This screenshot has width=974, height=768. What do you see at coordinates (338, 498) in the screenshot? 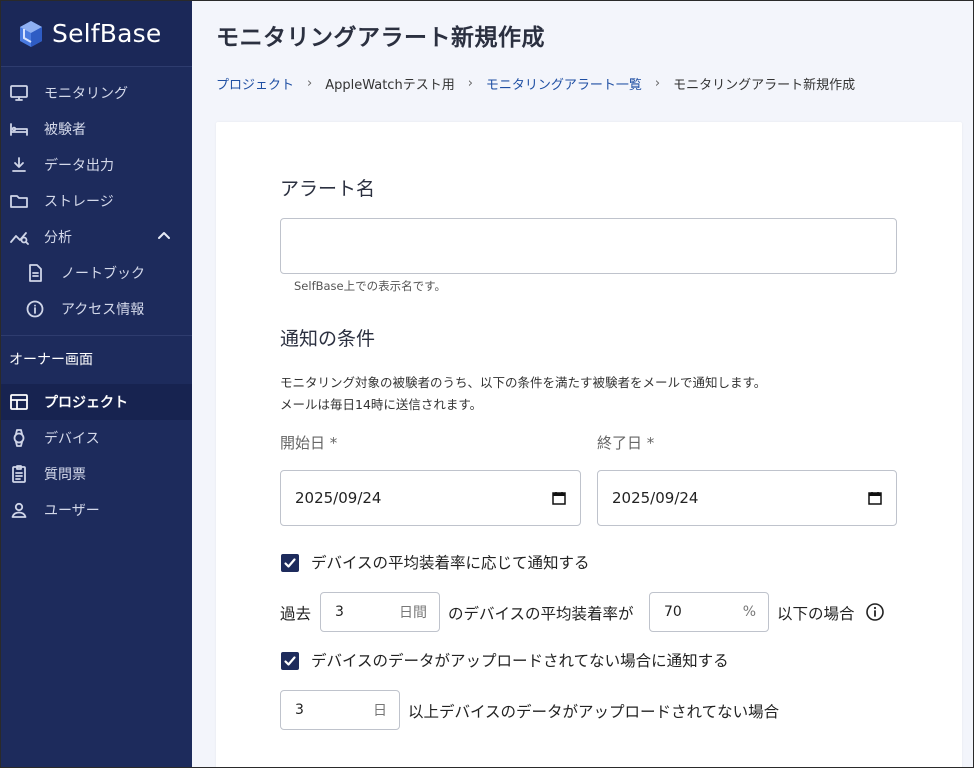
I see `start-date-value: 2025/09/24` at bounding box center [338, 498].